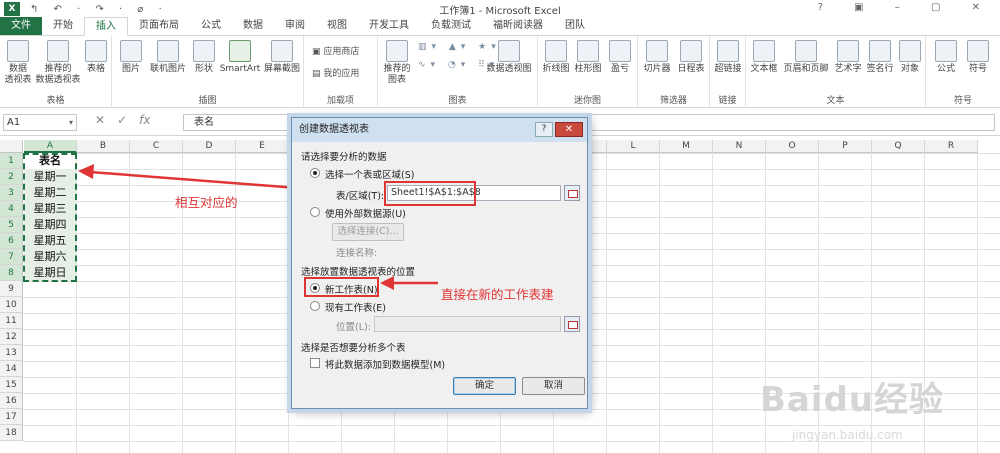 This screenshot has width=1000, height=453. I want to click on name-box: A1 ▾, so click(40, 122).